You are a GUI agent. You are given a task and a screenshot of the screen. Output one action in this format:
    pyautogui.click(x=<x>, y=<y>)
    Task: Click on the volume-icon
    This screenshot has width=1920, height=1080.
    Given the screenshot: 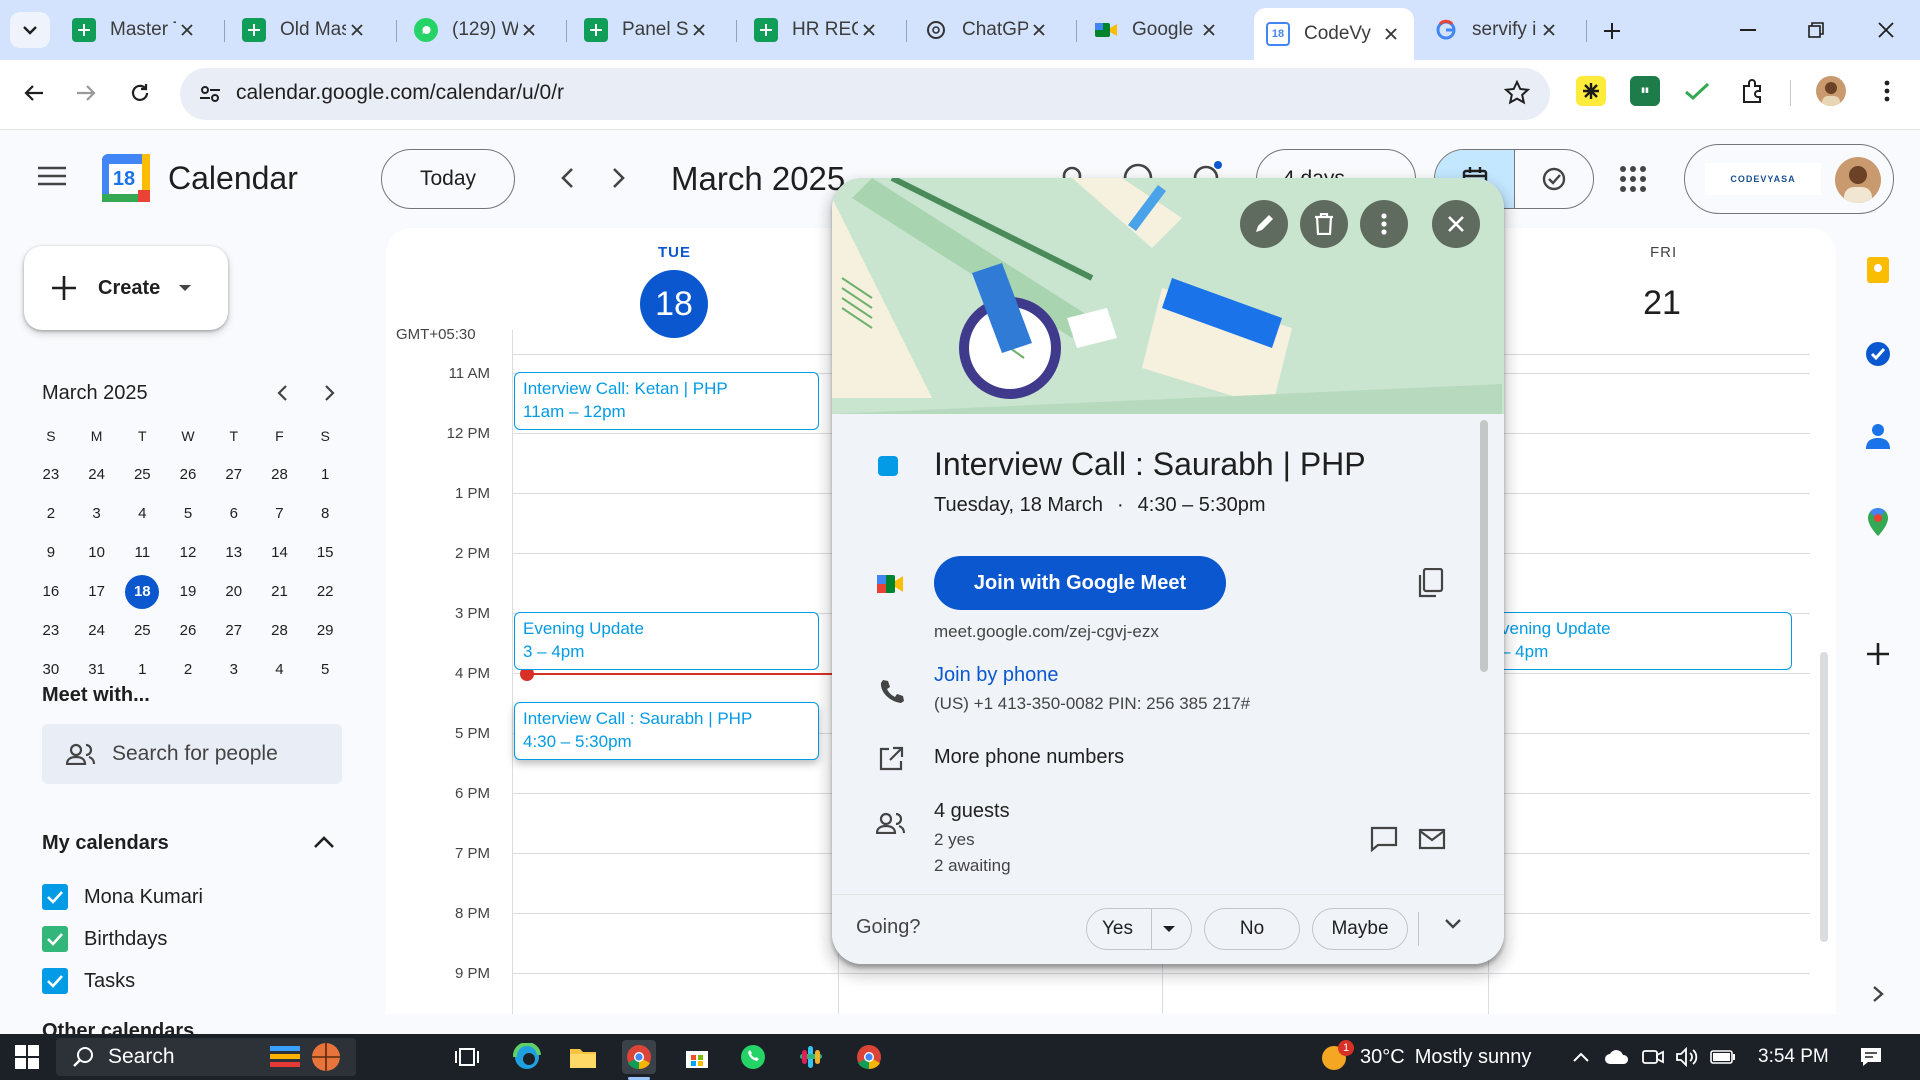 What is the action you would take?
    pyautogui.click(x=1687, y=1057)
    